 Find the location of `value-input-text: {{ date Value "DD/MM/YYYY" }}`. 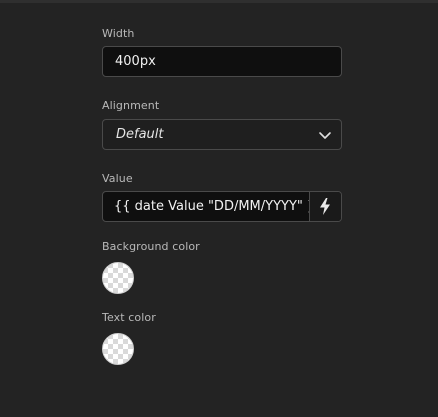

value-input-text: {{ date Value "DD/MM/YYYY" }} is located at coordinates (219, 206).